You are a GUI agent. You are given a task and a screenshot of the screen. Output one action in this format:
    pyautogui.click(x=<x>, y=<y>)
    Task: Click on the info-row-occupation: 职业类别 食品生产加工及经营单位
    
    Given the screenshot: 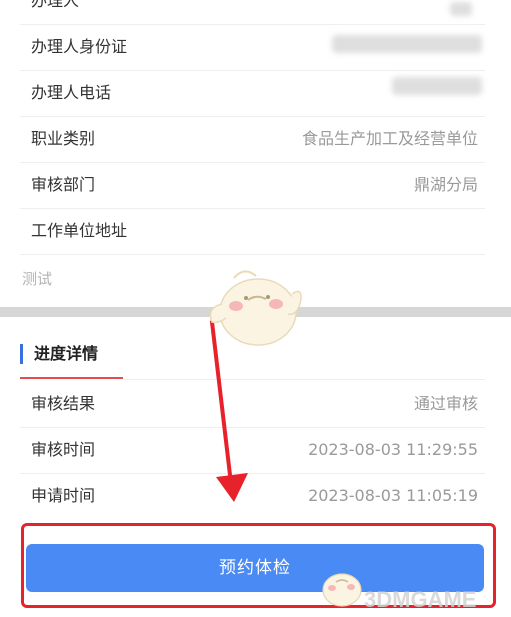 What is the action you would take?
    pyautogui.click(x=252, y=139)
    